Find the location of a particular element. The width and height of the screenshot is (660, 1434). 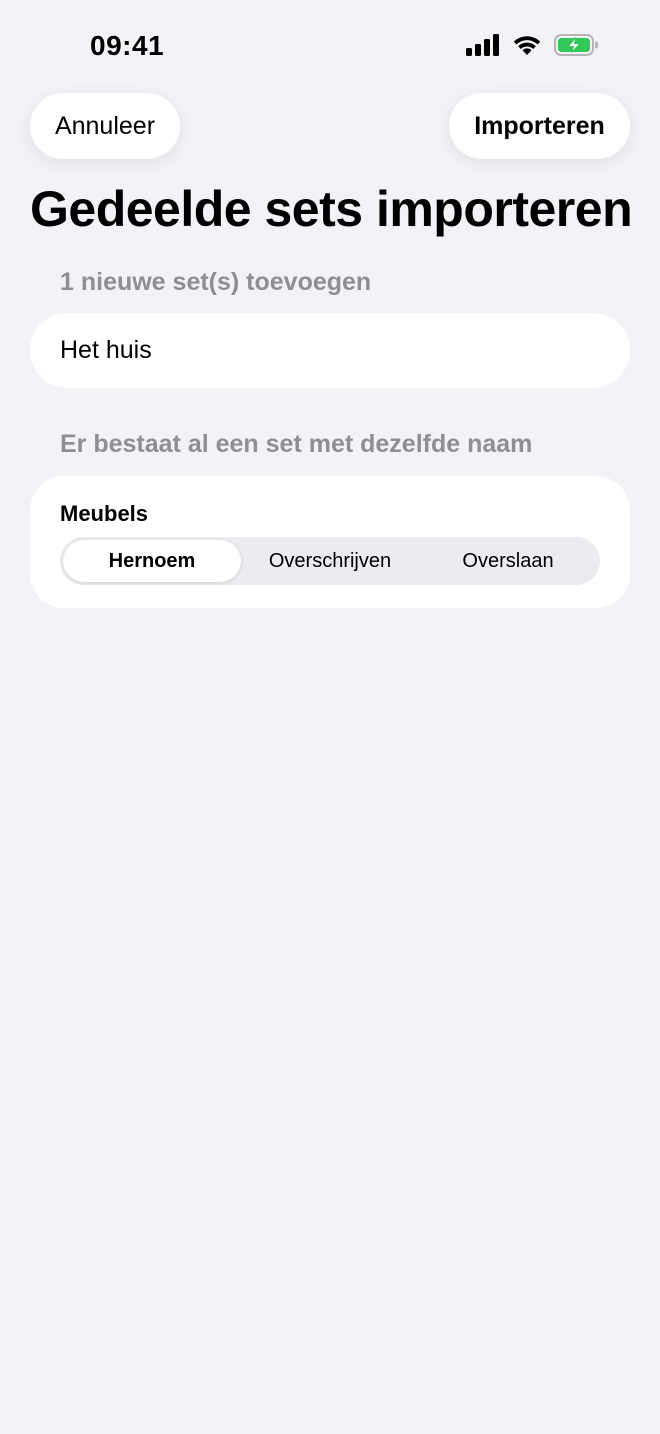

segment-skip: Overslaan is located at coordinates (508, 561).